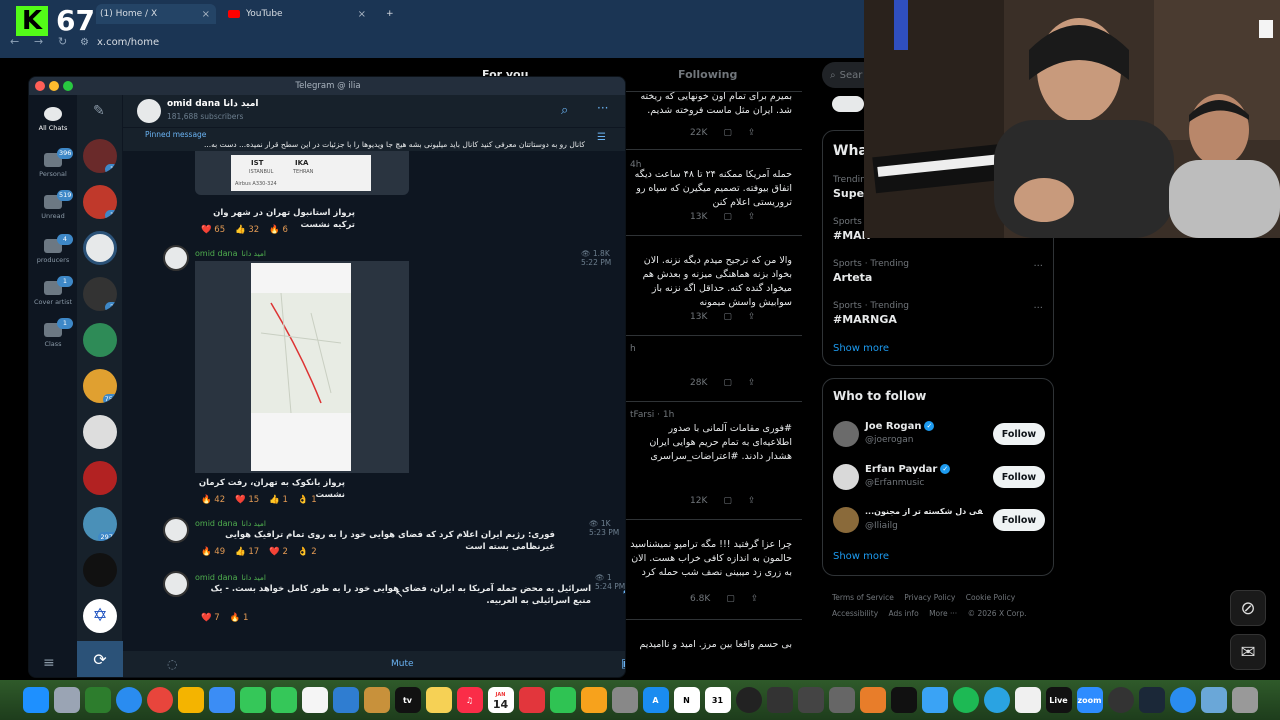 This screenshot has height=720, width=1280. What do you see at coordinates (872, 700) in the screenshot?
I see `final-cut-icon` at bounding box center [872, 700].